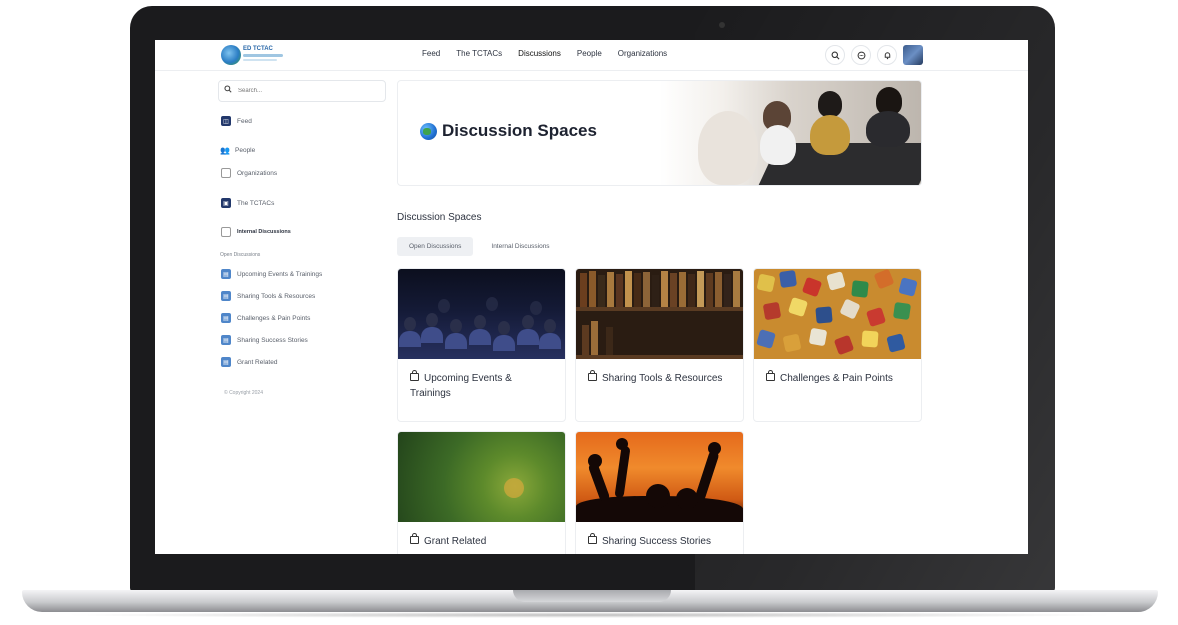 The width and height of the screenshot is (1178, 625). I want to click on sidebar-item-label: Internal Discussions, so click(264, 232).